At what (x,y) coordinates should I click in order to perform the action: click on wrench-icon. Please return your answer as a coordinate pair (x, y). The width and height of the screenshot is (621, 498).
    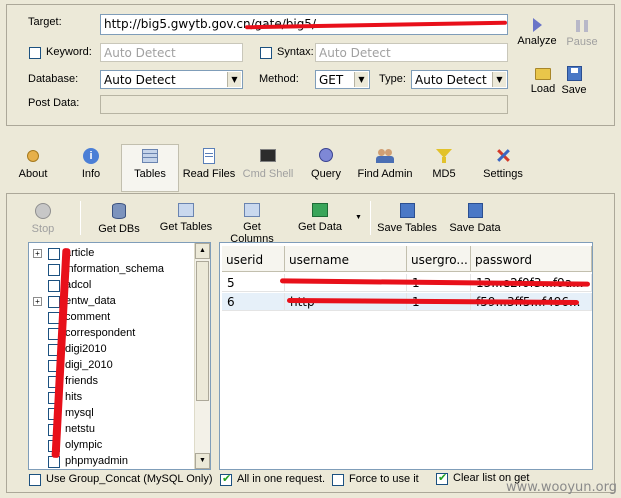
    Looking at the image, I should click on (33, 156).